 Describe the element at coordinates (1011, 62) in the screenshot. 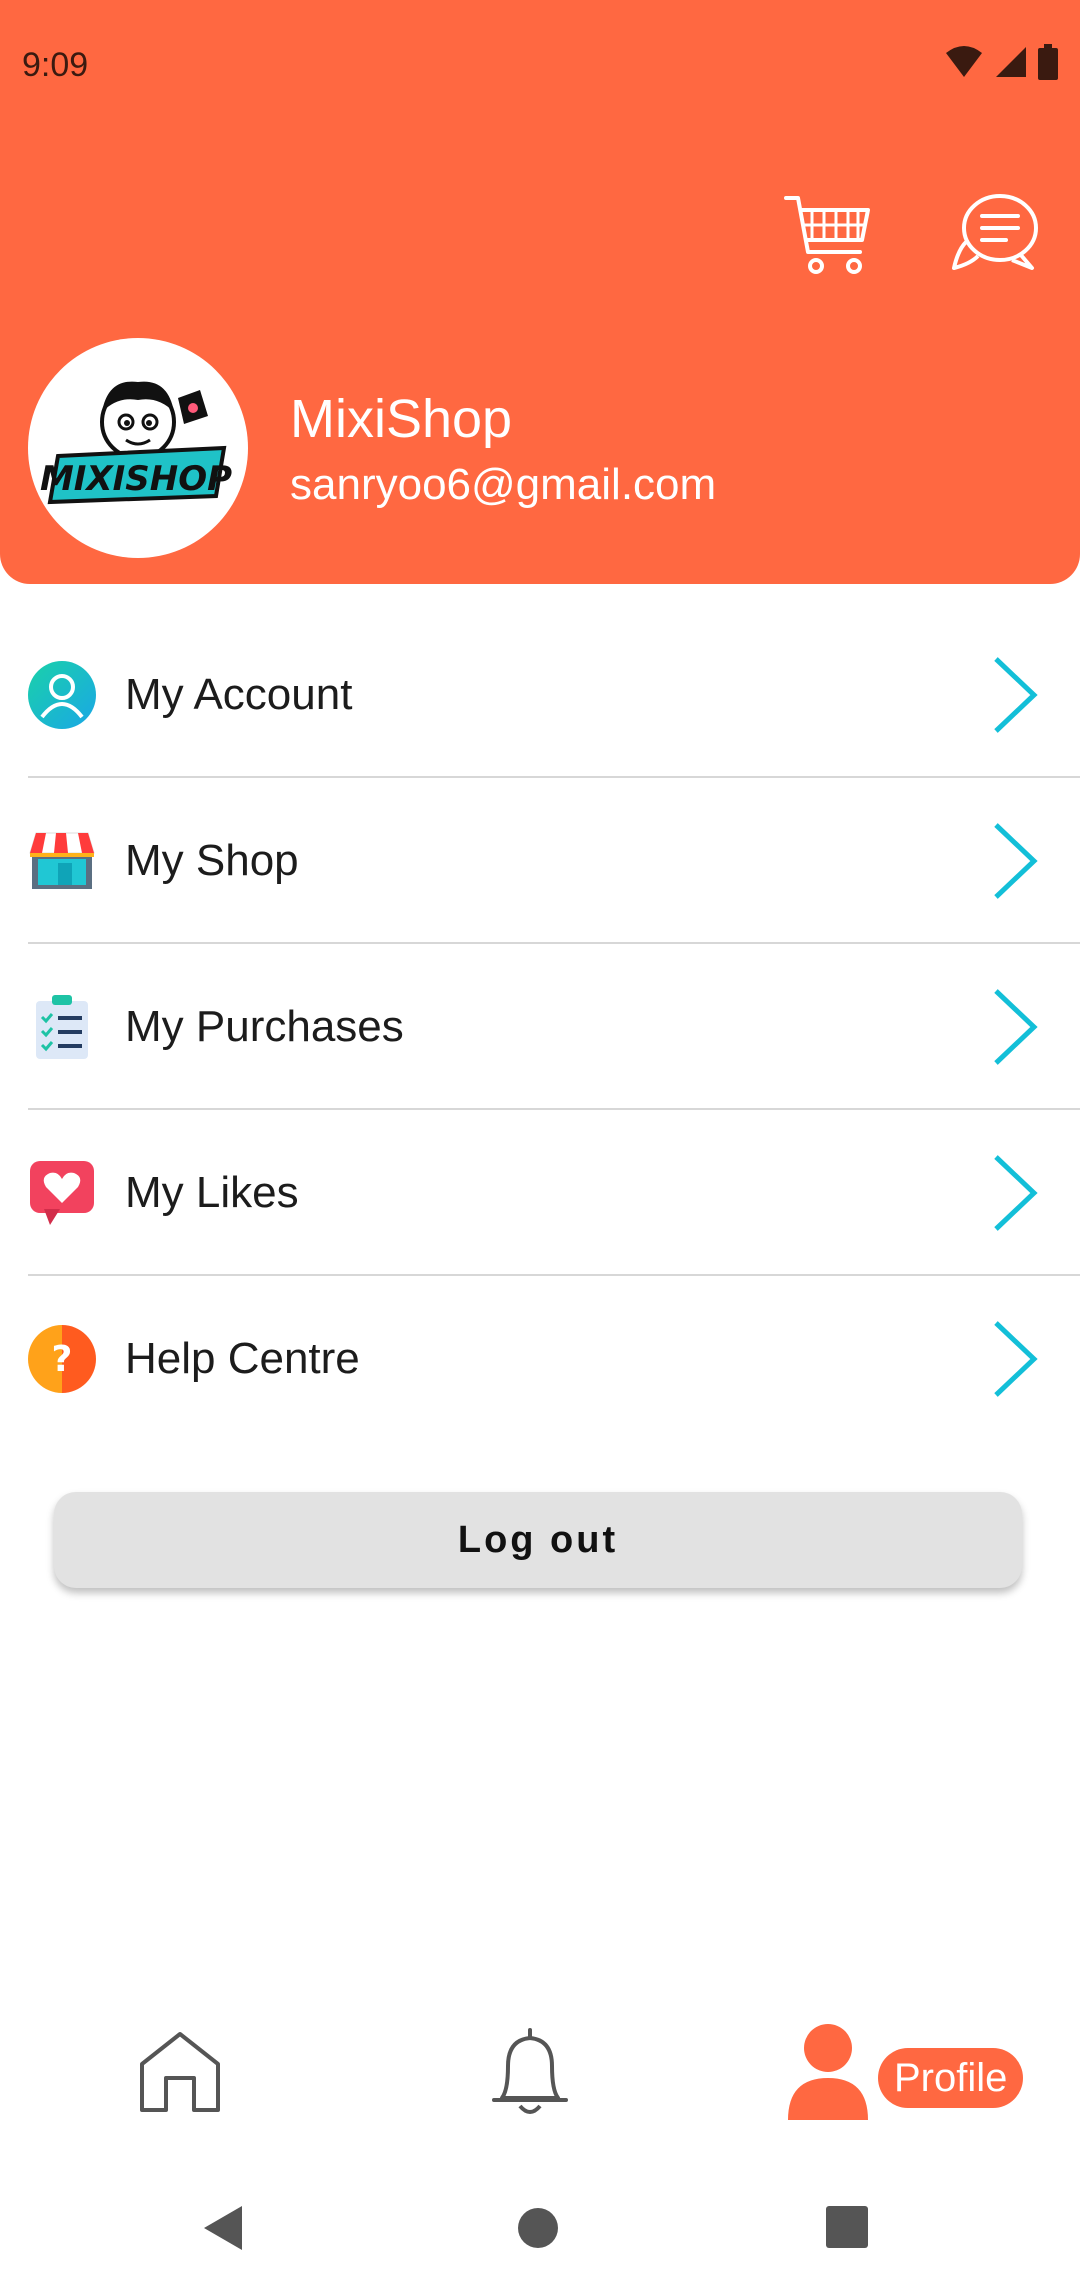

I see `signal-icon` at that location.